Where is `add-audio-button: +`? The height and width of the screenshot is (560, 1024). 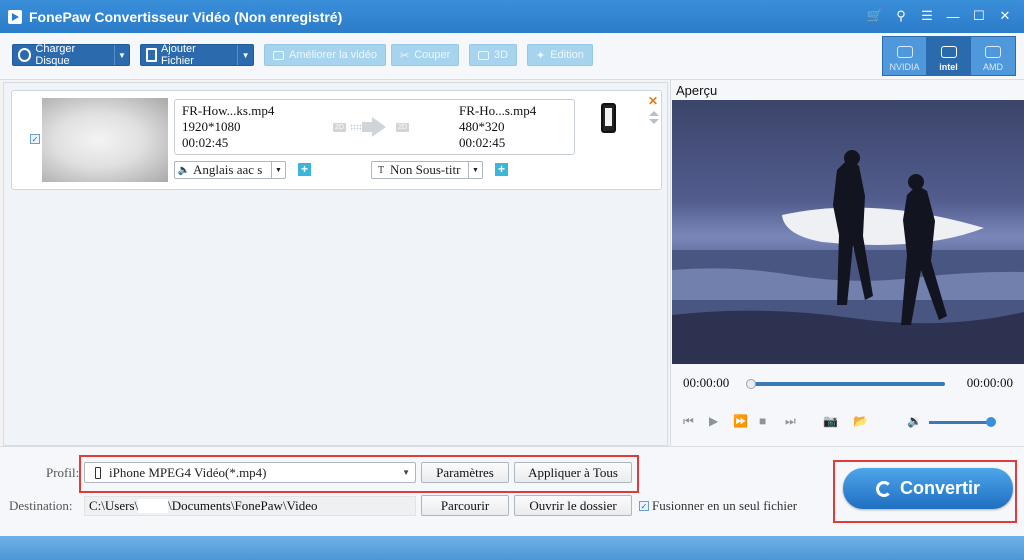
add-audio-button: + is located at coordinates (304, 169).